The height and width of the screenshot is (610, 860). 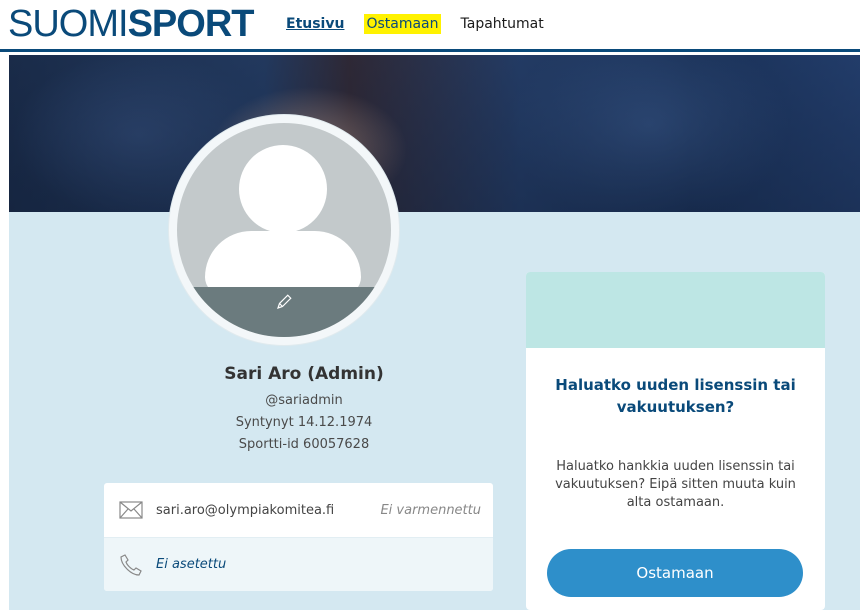 What do you see at coordinates (131, 24) in the screenshot?
I see `suomisport-logo: SUOMISPORT` at bounding box center [131, 24].